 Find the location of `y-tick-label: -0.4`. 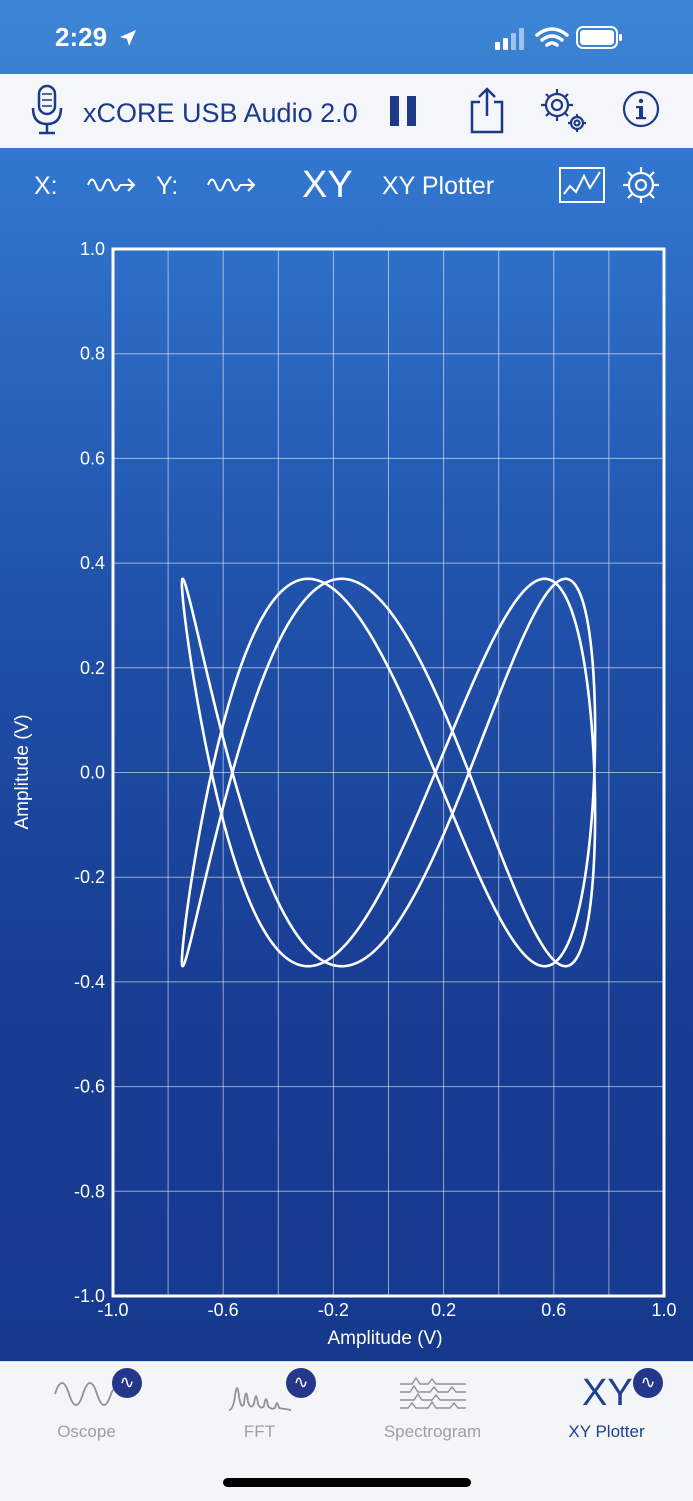

y-tick-label: -0.4 is located at coordinates (89, 982).